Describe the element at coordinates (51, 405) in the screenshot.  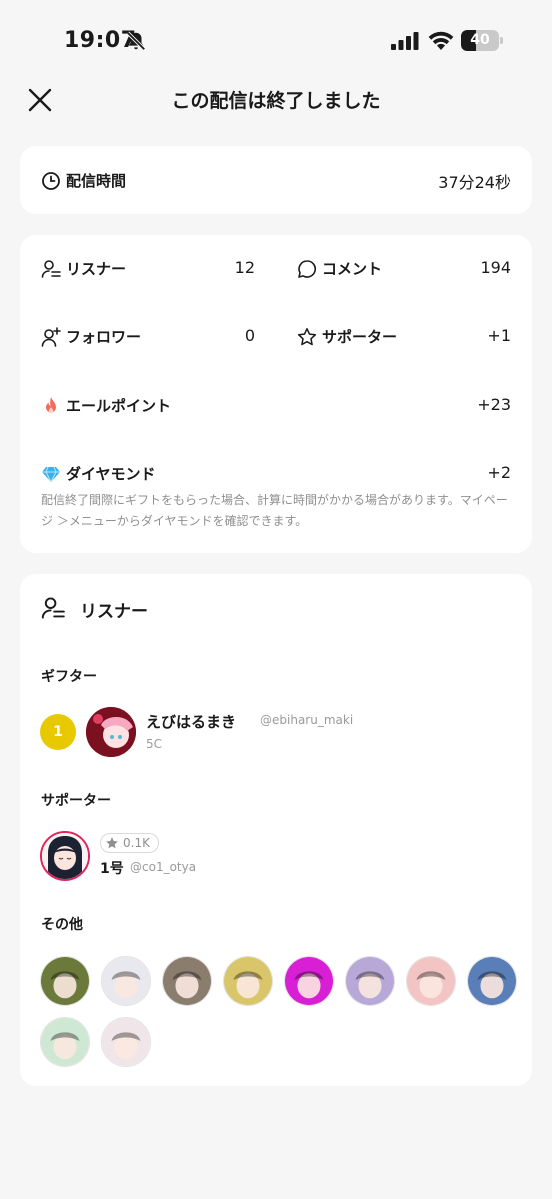
I see `fire-icon` at that location.